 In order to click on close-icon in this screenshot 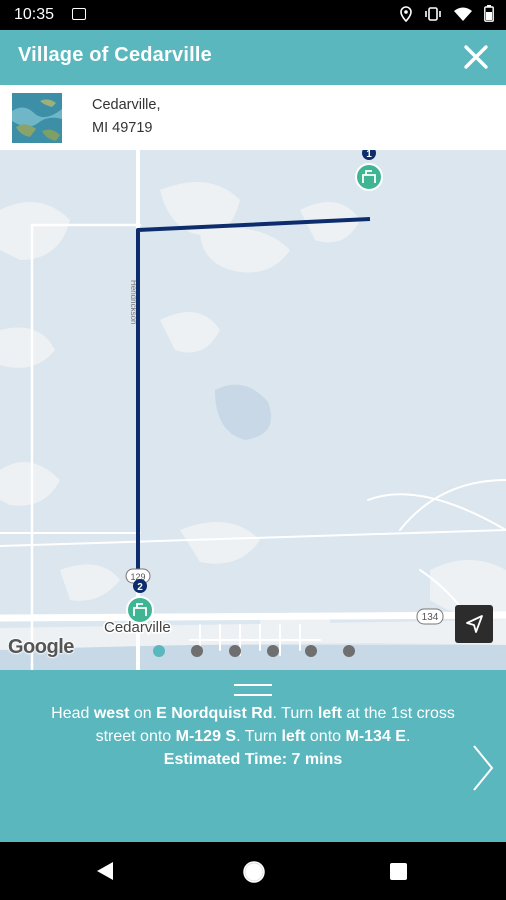, I will do `click(476, 57)`.